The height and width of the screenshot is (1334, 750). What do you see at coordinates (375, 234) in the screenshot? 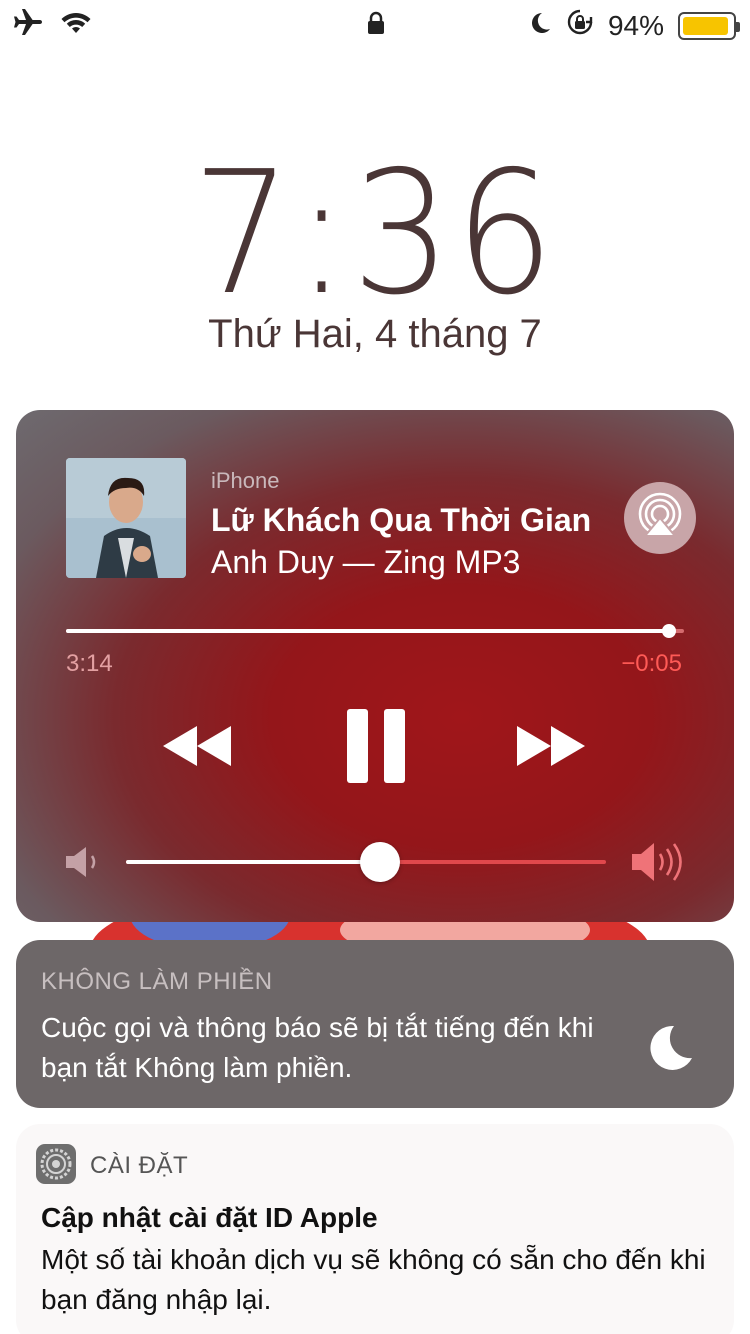
I see `lock-screen-time: 7:36` at bounding box center [375, 234].